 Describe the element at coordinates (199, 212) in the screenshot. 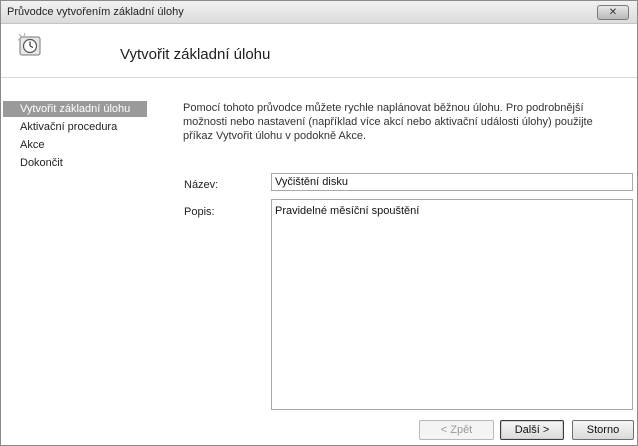

I see `description-label: Popis:` at that location.